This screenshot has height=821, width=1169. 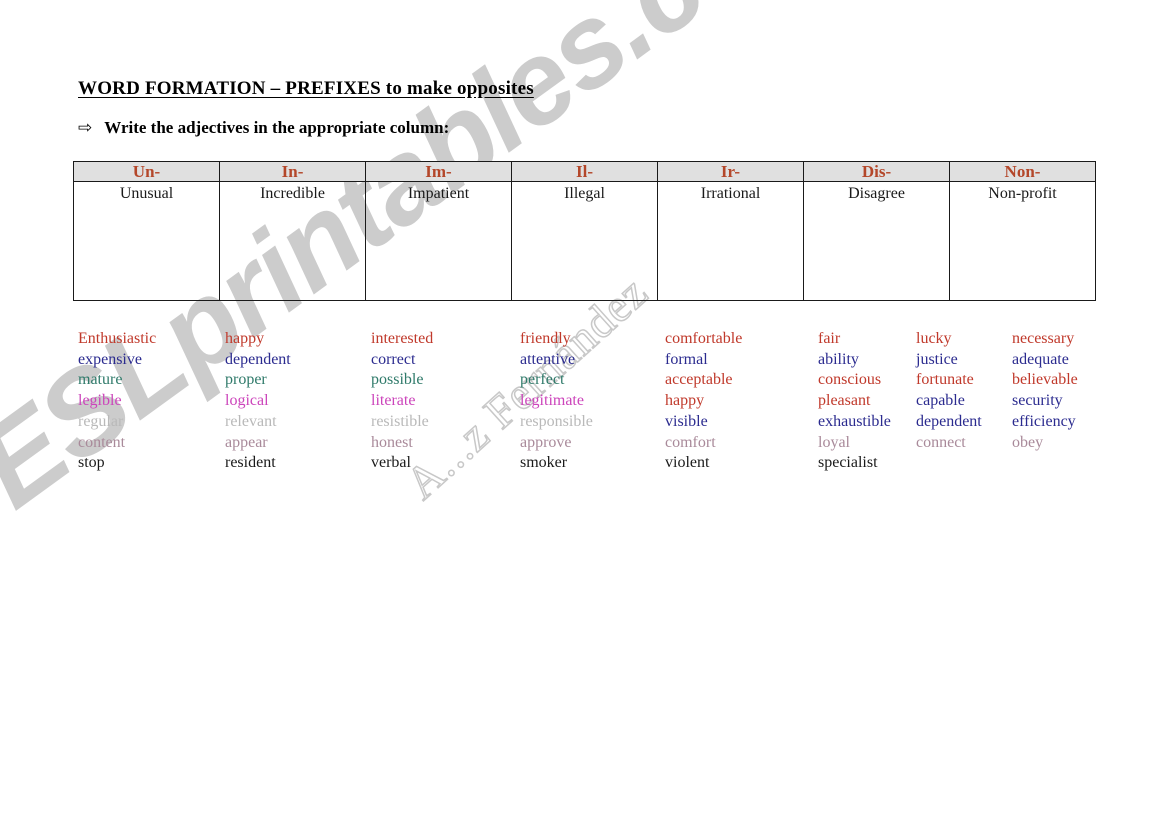 What do you see at coordinates (730, 241) in the screenshot?
I see `answer-cell-ir: Irrational` at bounding box center [730, 241].